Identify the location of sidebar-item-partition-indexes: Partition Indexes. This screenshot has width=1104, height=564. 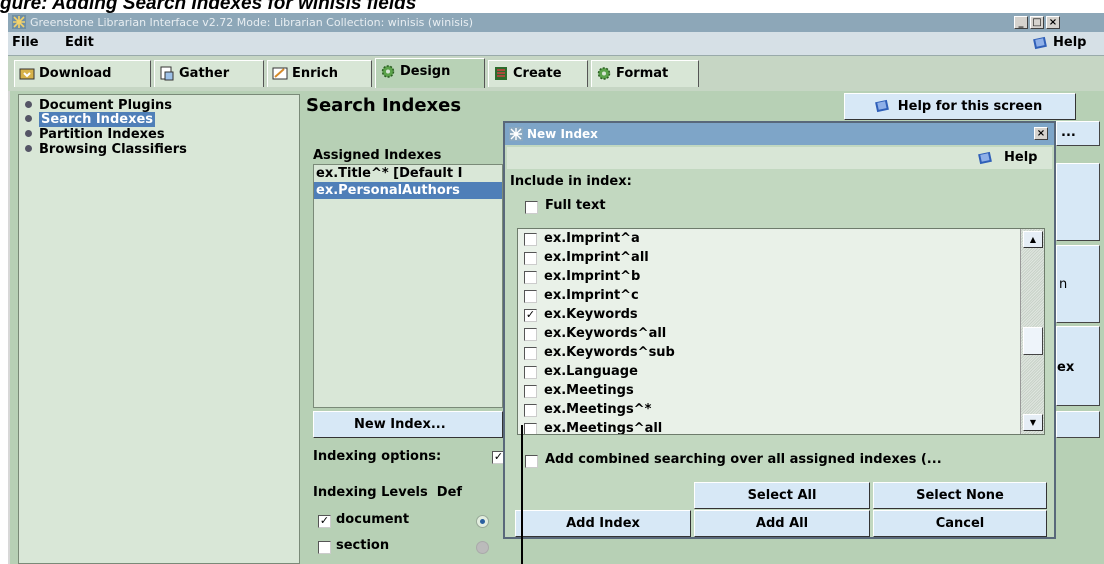
(95, 134).